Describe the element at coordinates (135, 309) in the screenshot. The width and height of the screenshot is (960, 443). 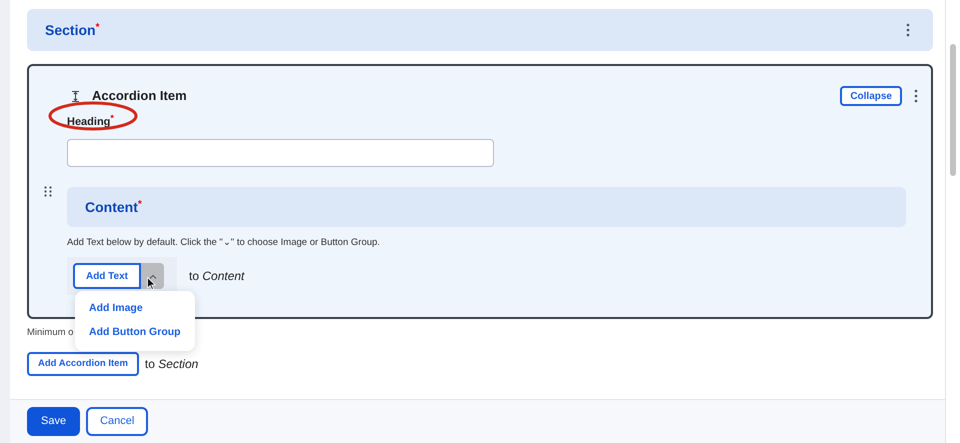
I see `menu-item: Add Image` at that location.